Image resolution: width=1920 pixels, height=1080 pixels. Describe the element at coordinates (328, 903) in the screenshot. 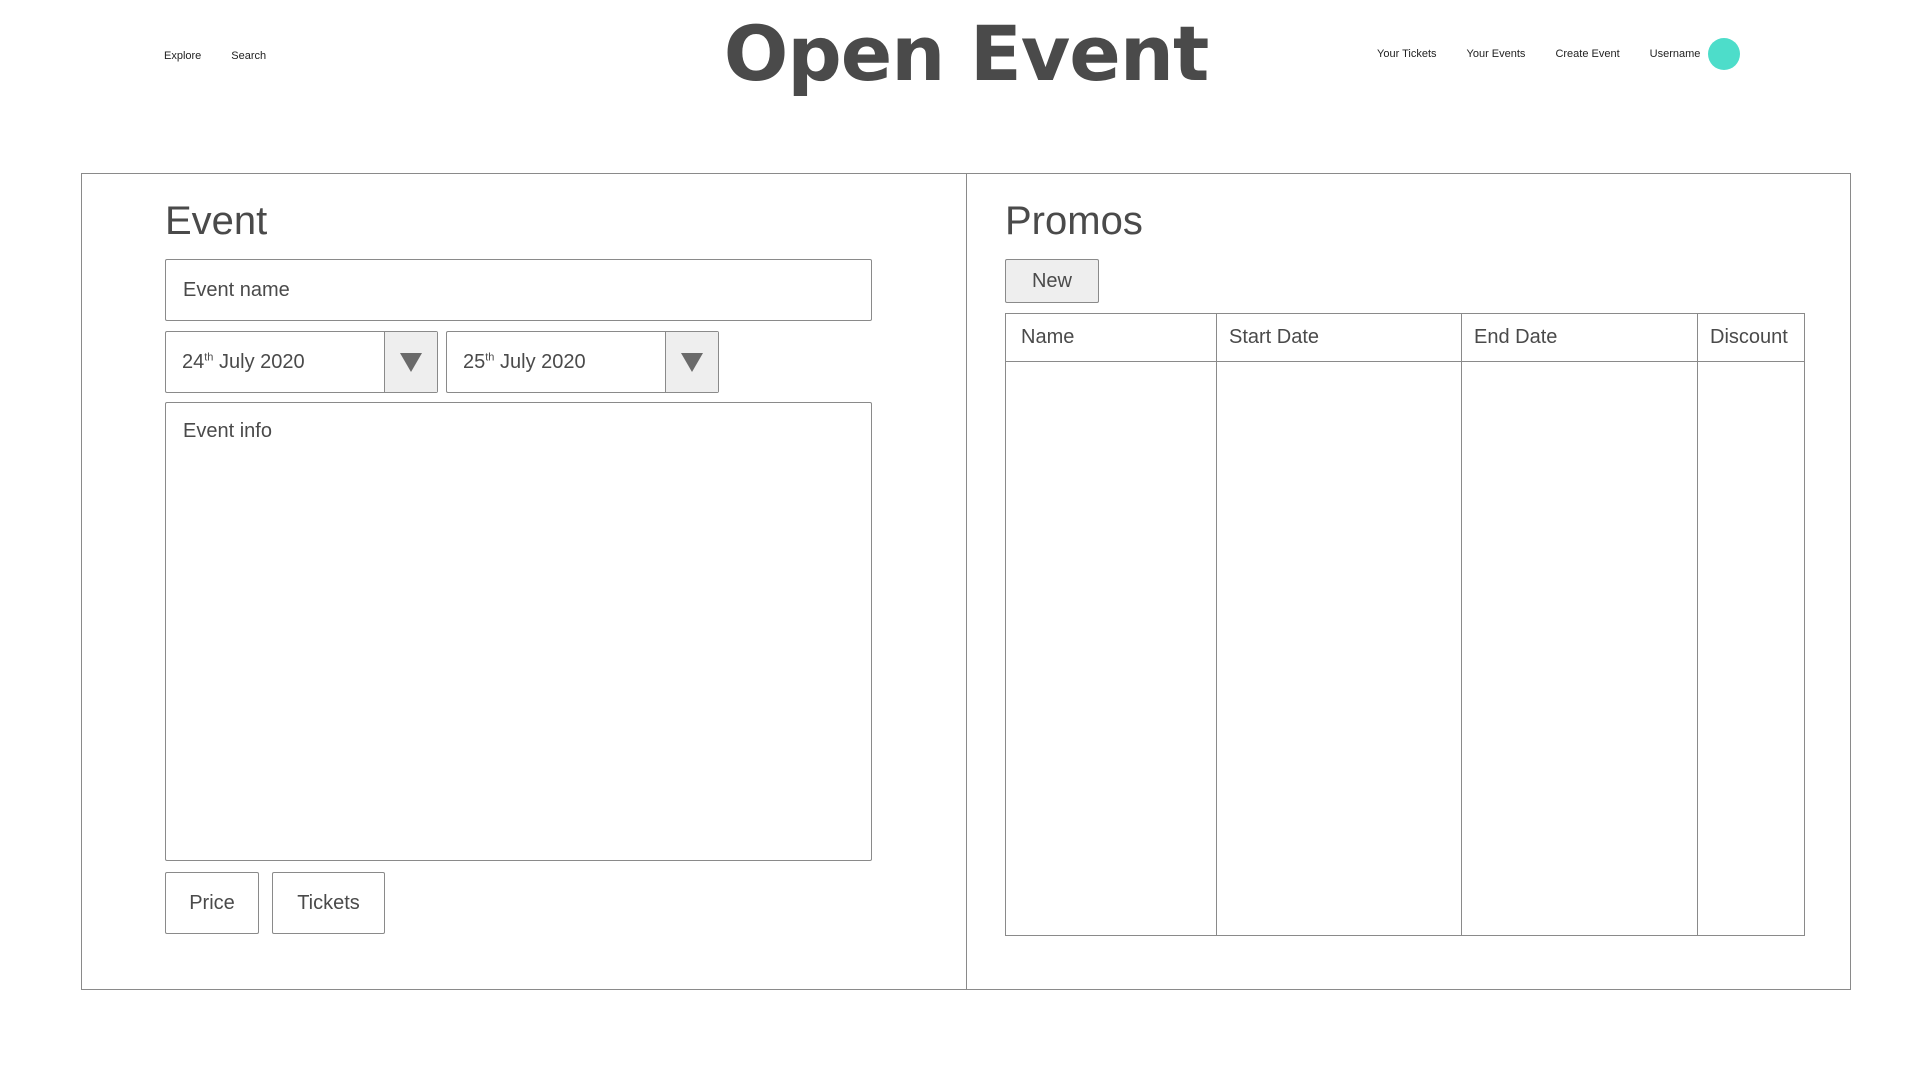

I see `tickets-button: Tickets` at that location.